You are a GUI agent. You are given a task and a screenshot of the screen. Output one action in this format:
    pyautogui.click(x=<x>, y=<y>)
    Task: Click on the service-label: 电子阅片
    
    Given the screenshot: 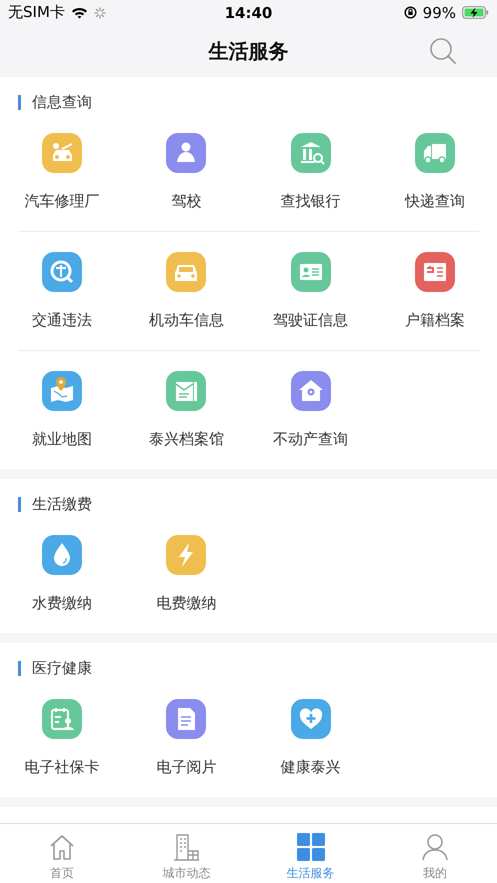 What is the action you would take?
    pyautogui.click(x=186, y=767)
    